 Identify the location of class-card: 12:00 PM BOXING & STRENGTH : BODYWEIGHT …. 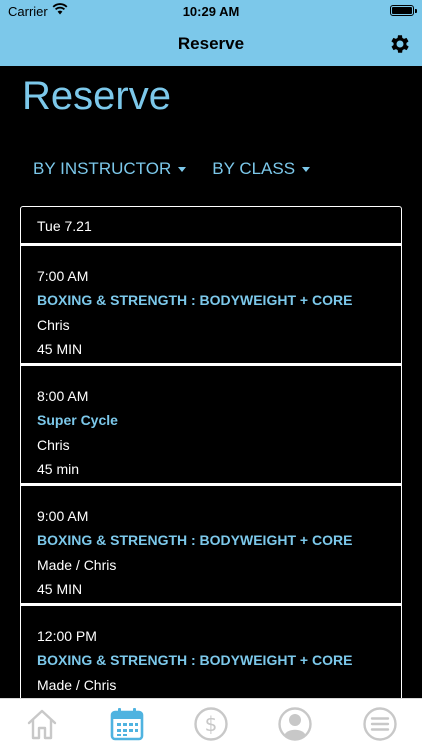
(211, 652).